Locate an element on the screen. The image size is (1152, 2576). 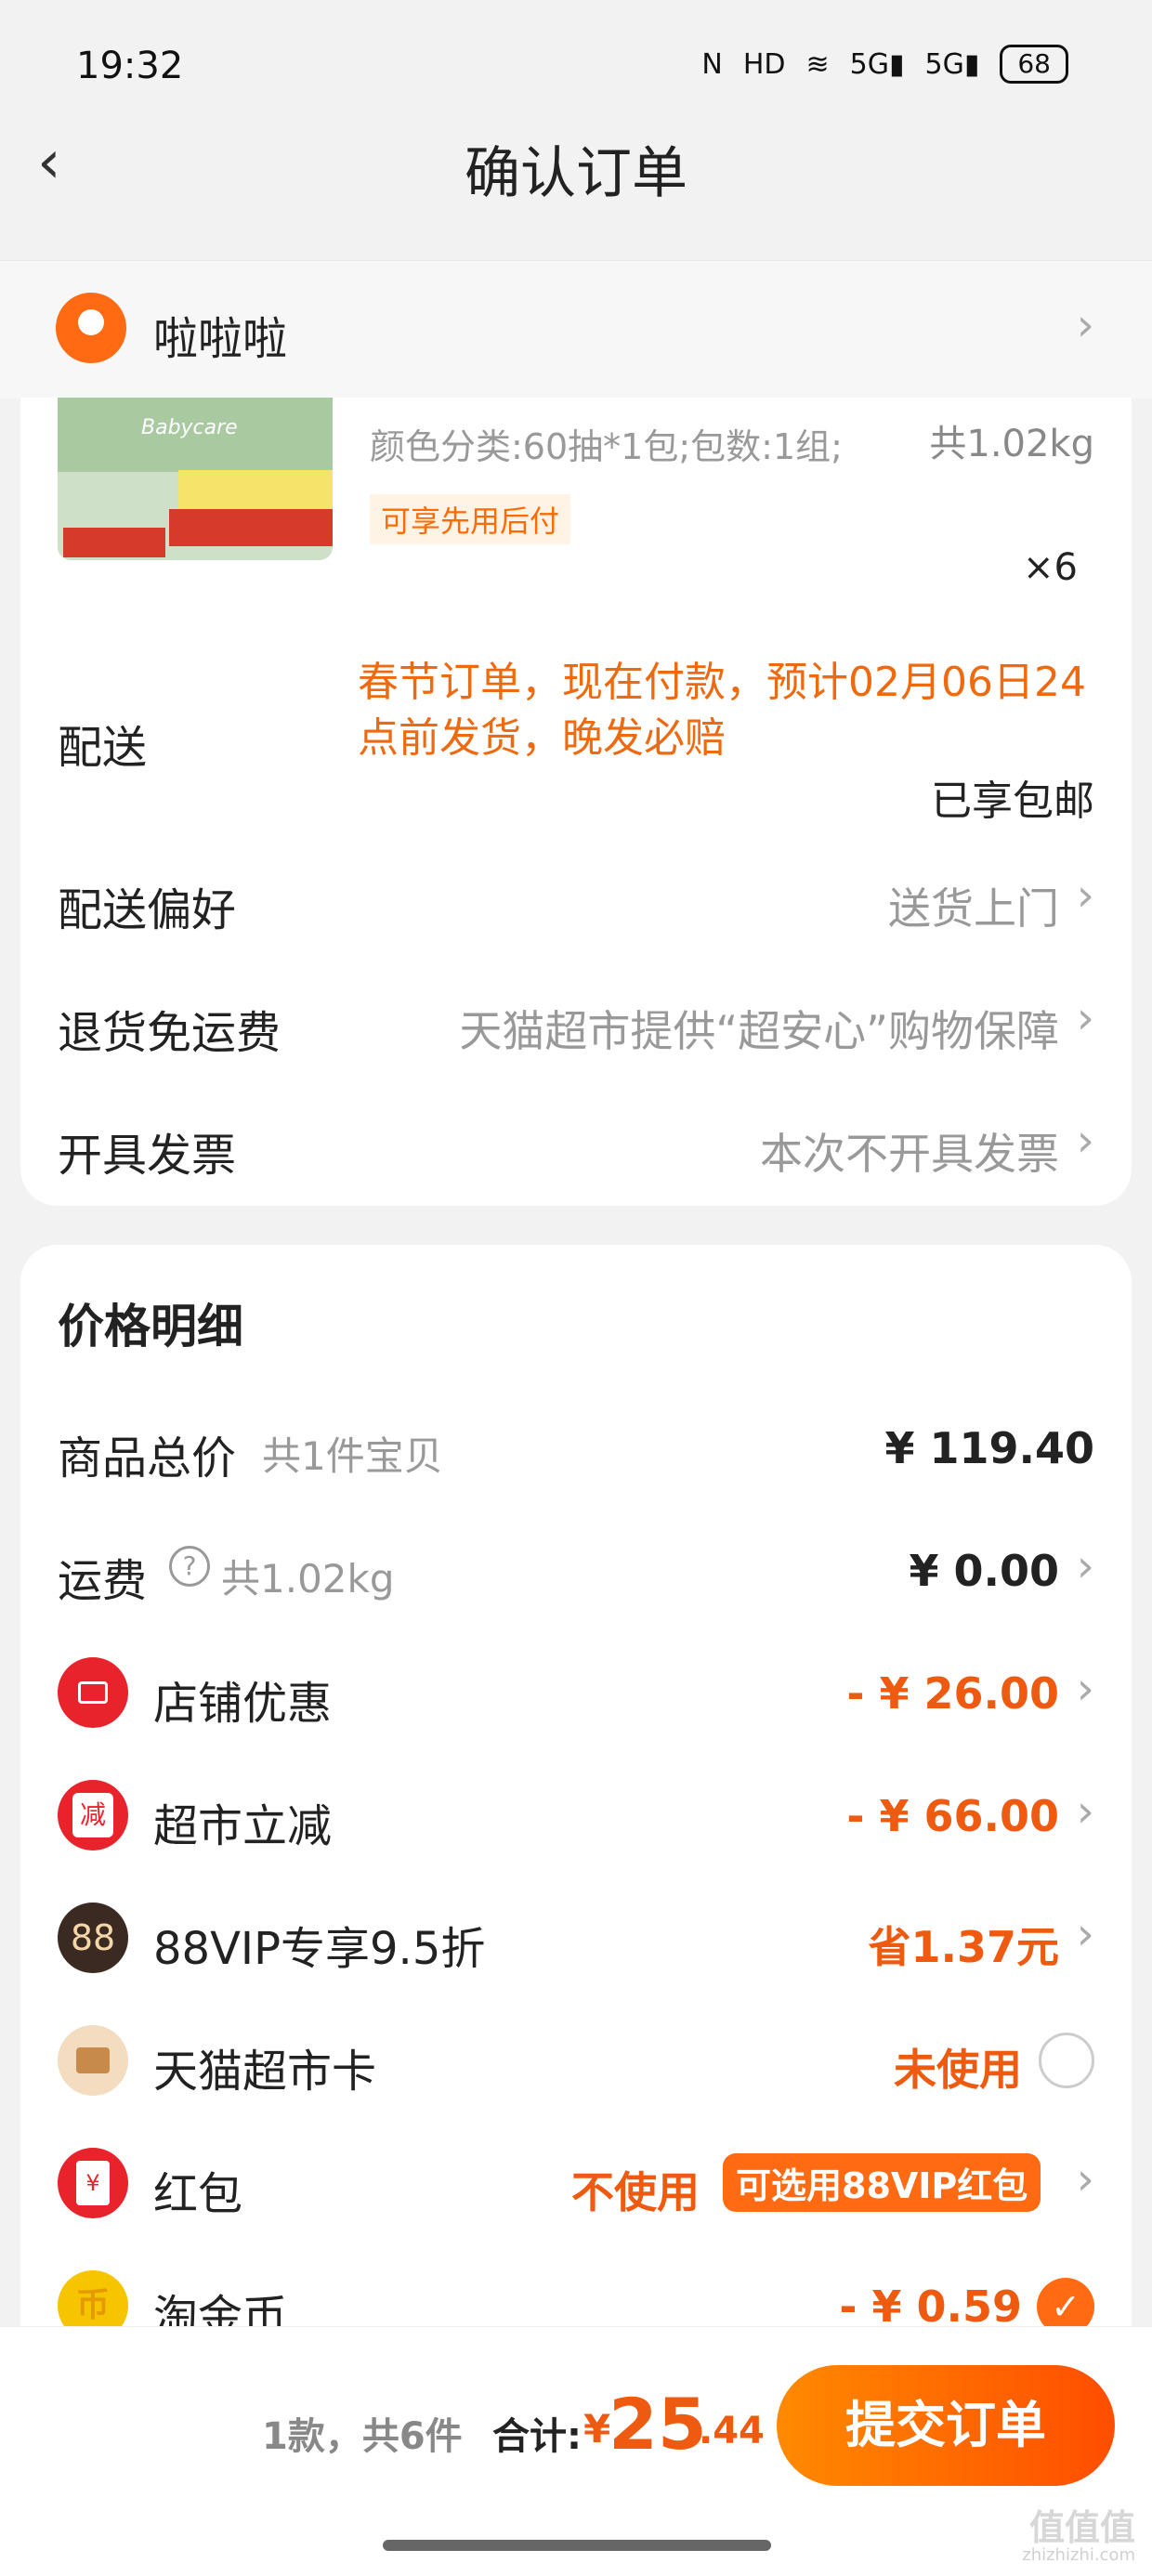
market-cut-label: 超市立减 is located at coordinates (243, 1826).